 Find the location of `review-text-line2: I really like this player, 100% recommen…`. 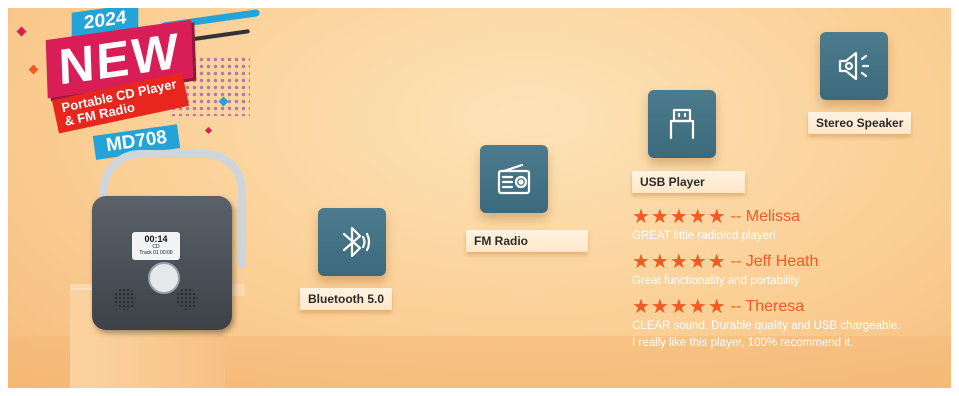

review-text-line2: I really like this player, 100% recommen… is located at coordinates (743, 343).